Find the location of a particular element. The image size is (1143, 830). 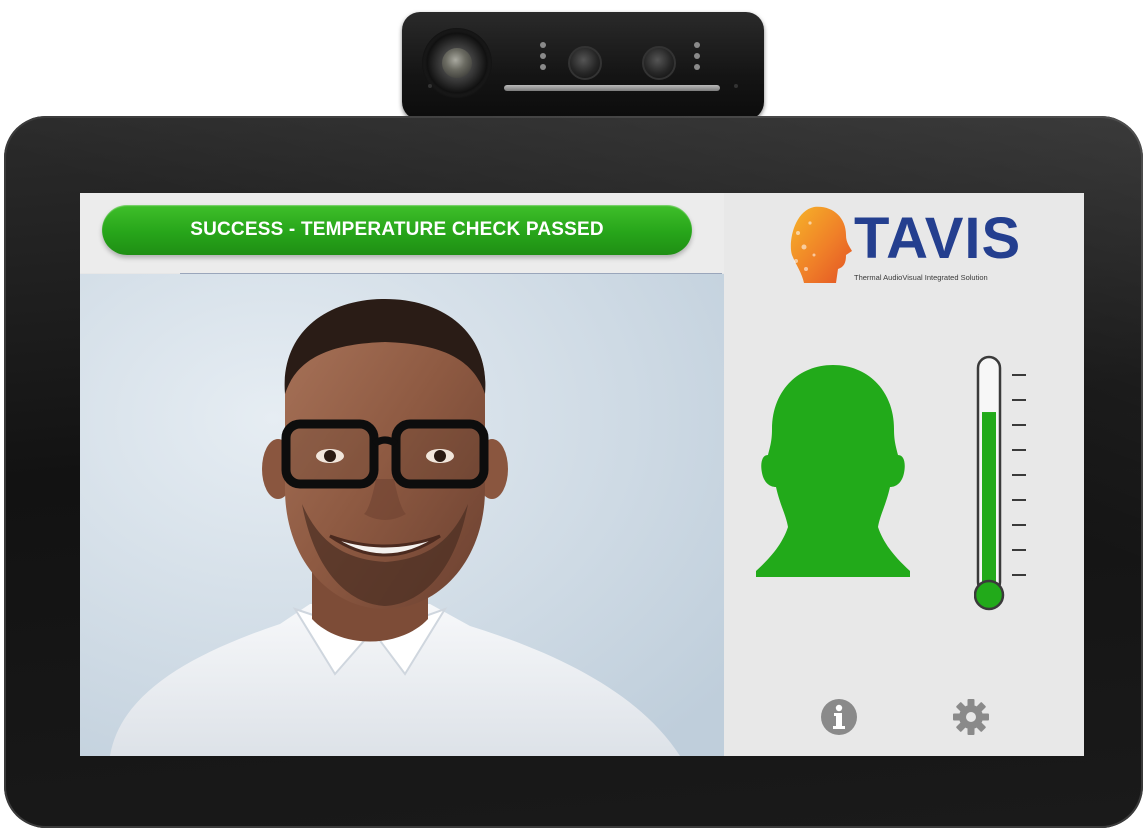

status-banner: SUCCESS - TEMPERATURE CHECK PASSED is located at coordinates (397, 230).